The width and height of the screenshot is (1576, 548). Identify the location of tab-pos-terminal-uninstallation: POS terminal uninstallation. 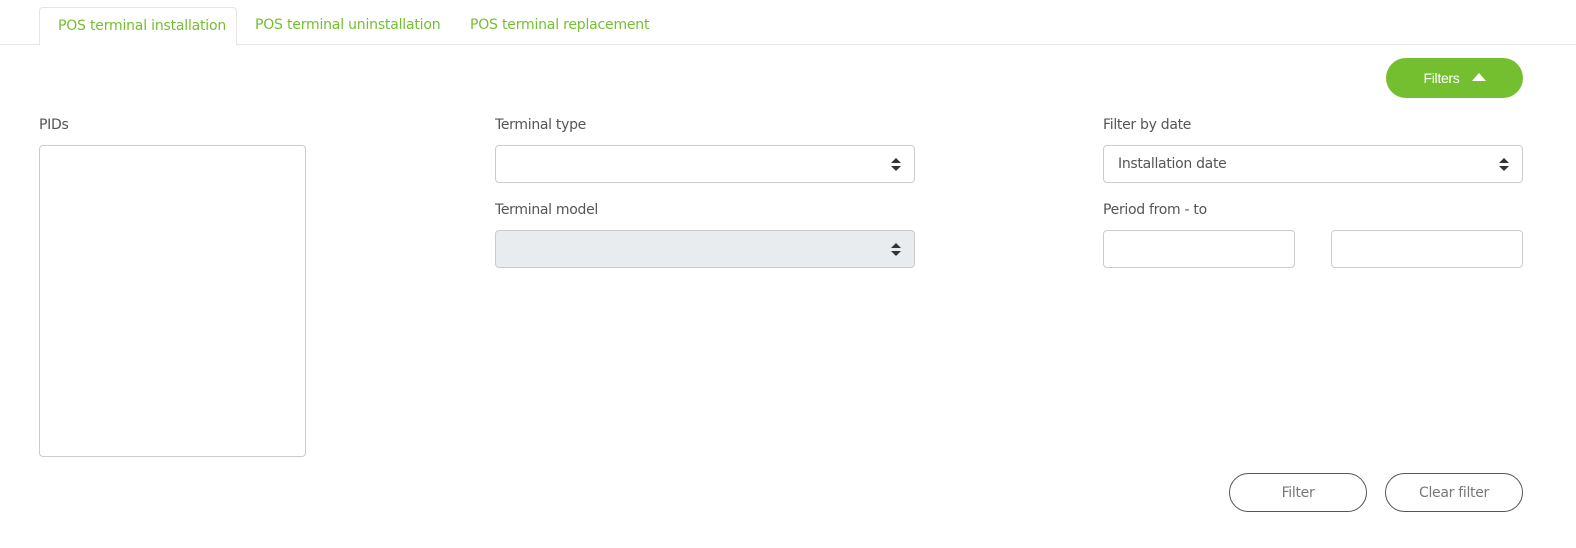
(347, 26).